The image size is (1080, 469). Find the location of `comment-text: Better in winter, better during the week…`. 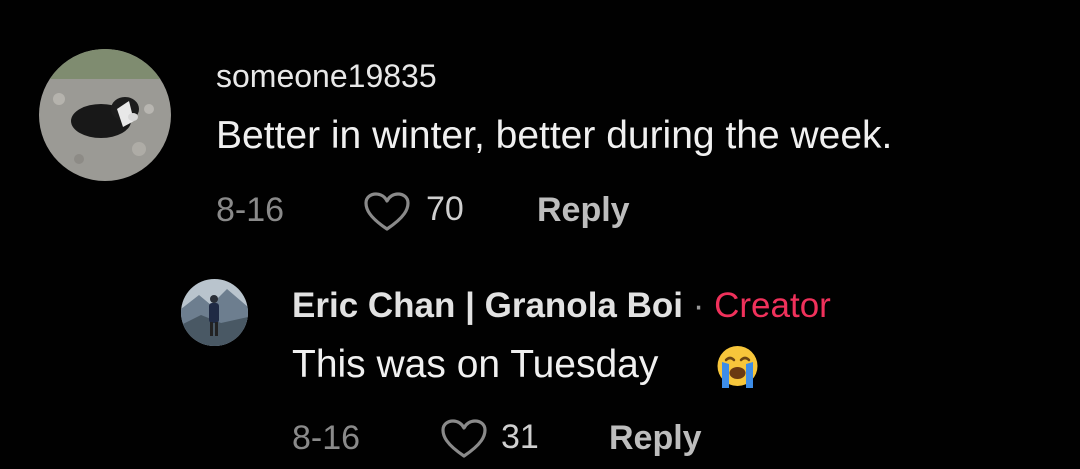

comment-text: Better in winter, better during the week… is located at coordinates (554, 135).